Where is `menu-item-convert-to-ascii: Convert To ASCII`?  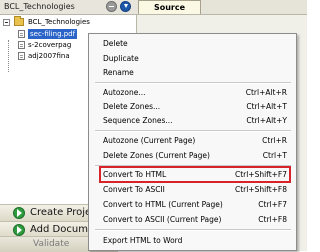 menu-item-convert-to-ascii: Convert To ASCII is located at coordinates (134, 190).